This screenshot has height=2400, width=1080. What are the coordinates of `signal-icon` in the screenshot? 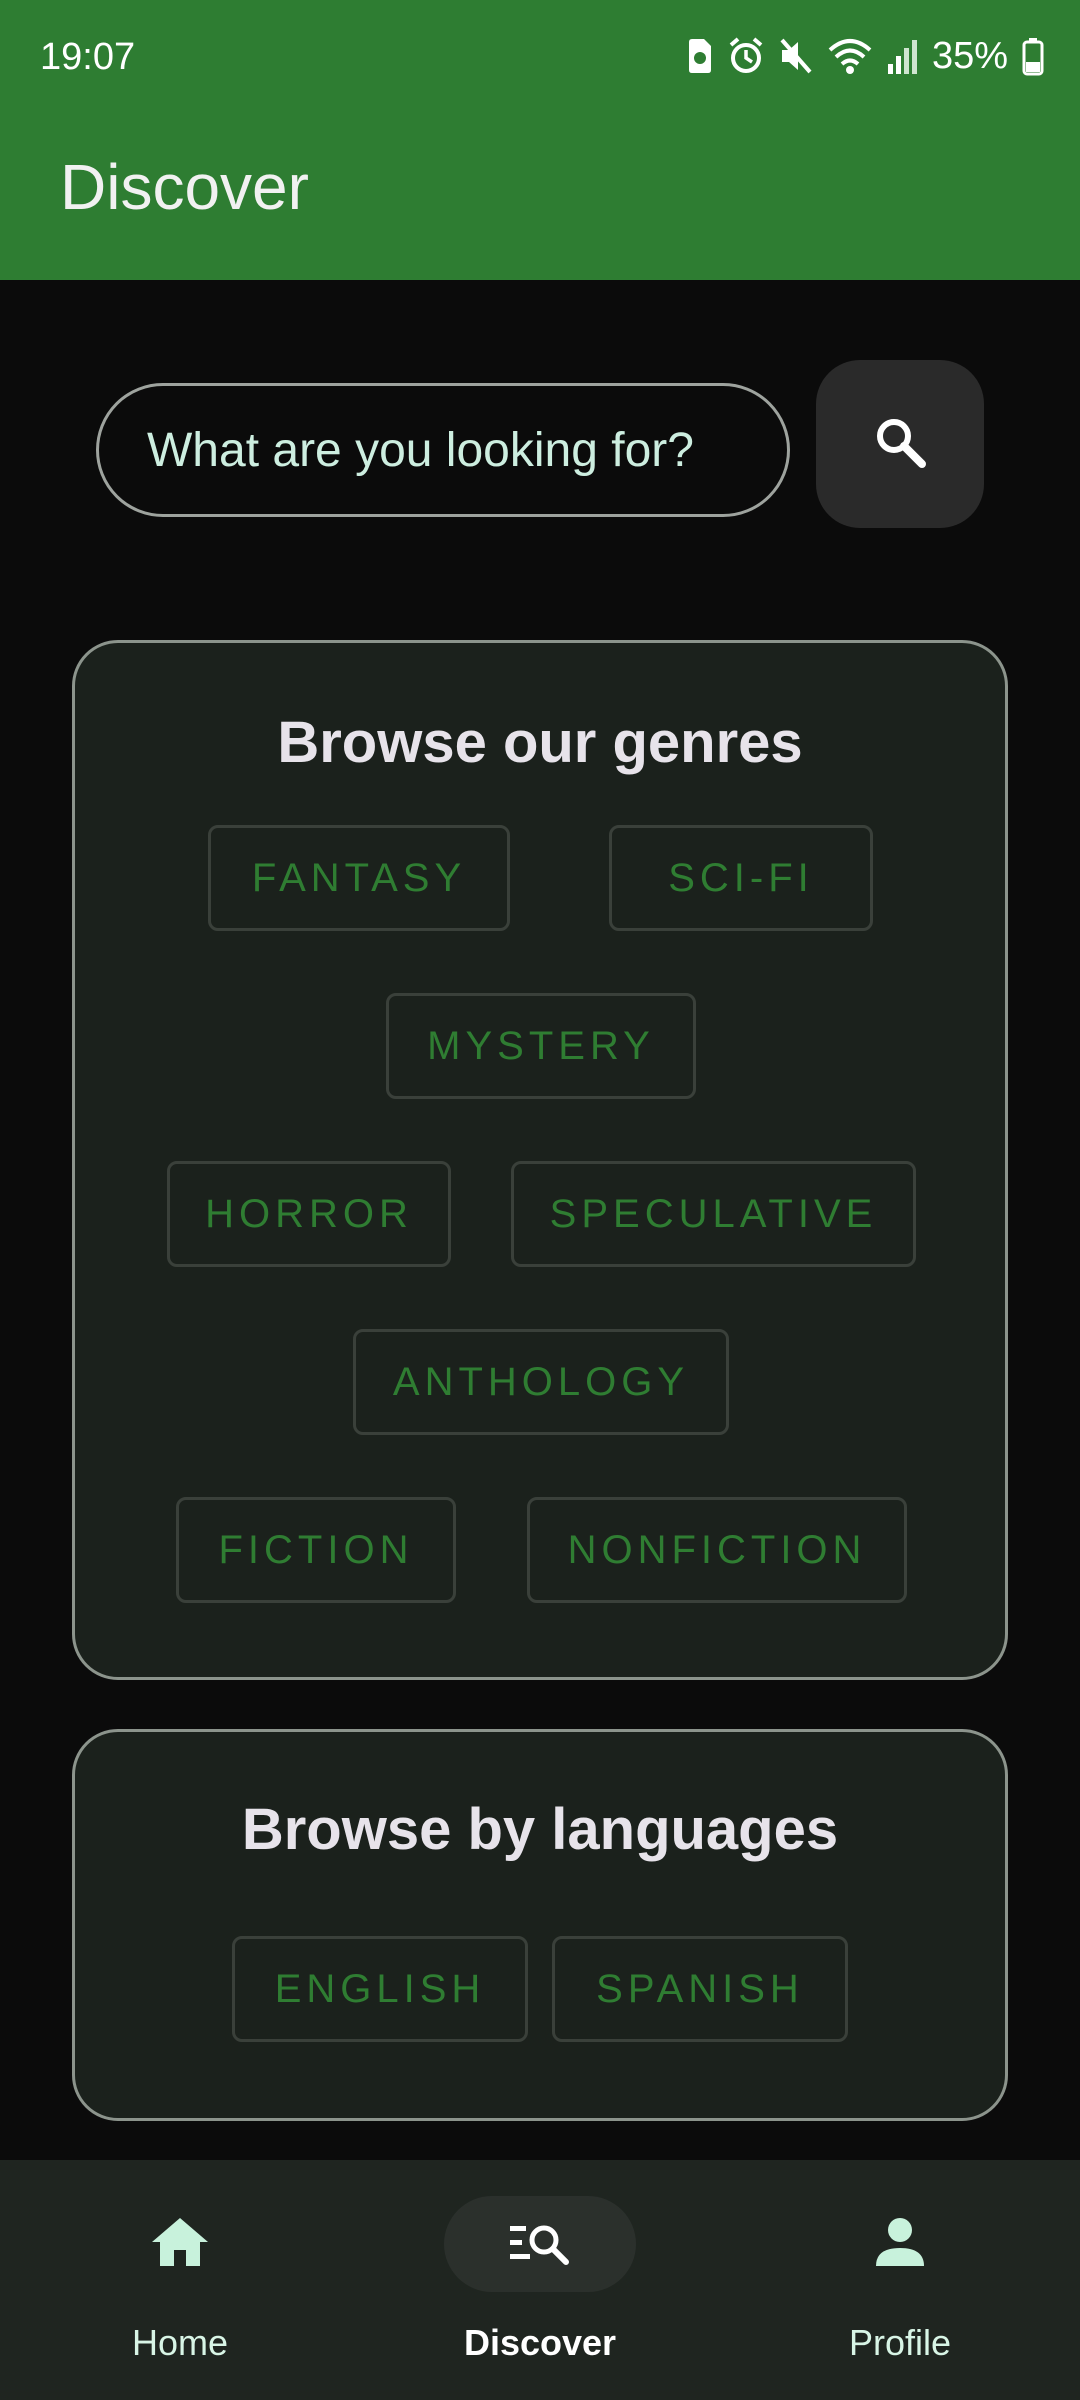 It's located at (902, 56).